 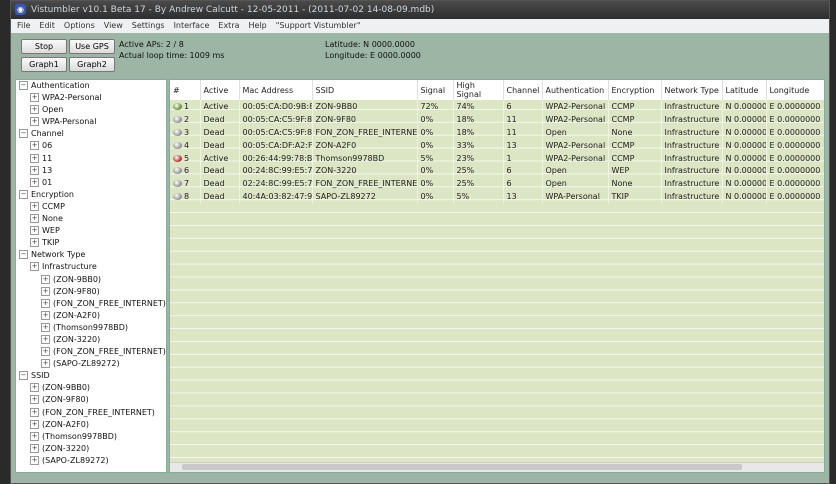 I want to click on column-header: SSID, so click(x=365, y=90).